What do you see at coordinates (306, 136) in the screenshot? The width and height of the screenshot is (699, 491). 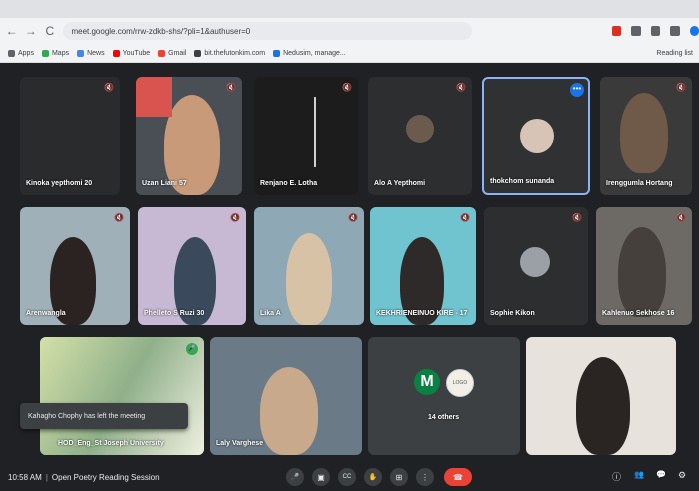 I see `participant-tile: 🔇 Renjano E. Lotha` at bounding box center [306, 136].